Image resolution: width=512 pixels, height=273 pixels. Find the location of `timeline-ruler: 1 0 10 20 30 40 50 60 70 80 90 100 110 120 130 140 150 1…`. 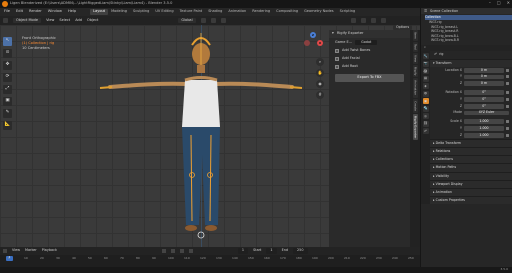

timeline-ruler: 1 0 10 20 30 40 50 60 70 80 90 100 110 120 130 140 150 1… is located at coordinates (210, 261).